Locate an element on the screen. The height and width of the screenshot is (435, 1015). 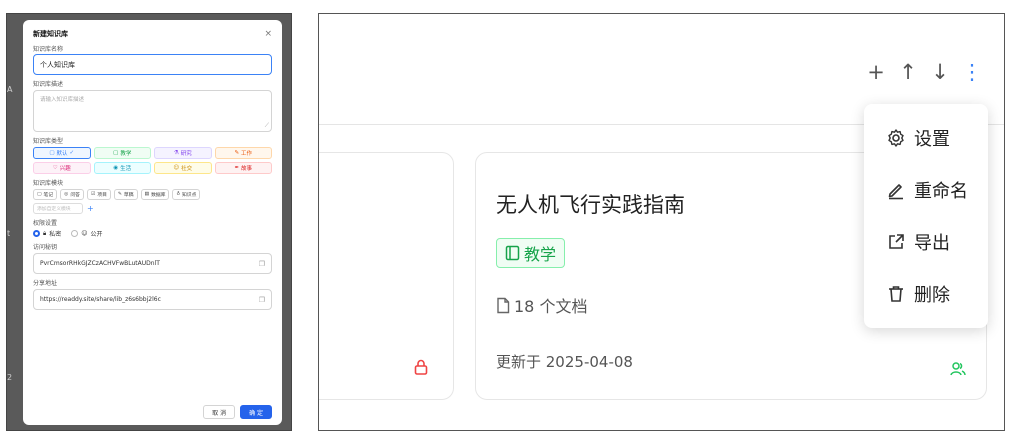
type-option-label: 故事 is located at coordinates (247, 169).